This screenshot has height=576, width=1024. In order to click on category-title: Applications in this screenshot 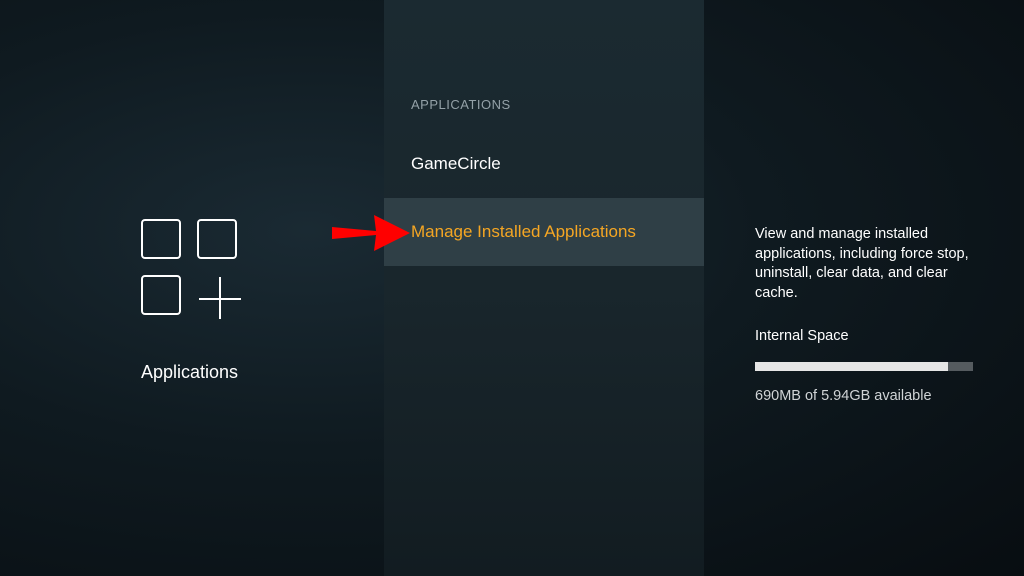, I will do `click(190, 372)`.